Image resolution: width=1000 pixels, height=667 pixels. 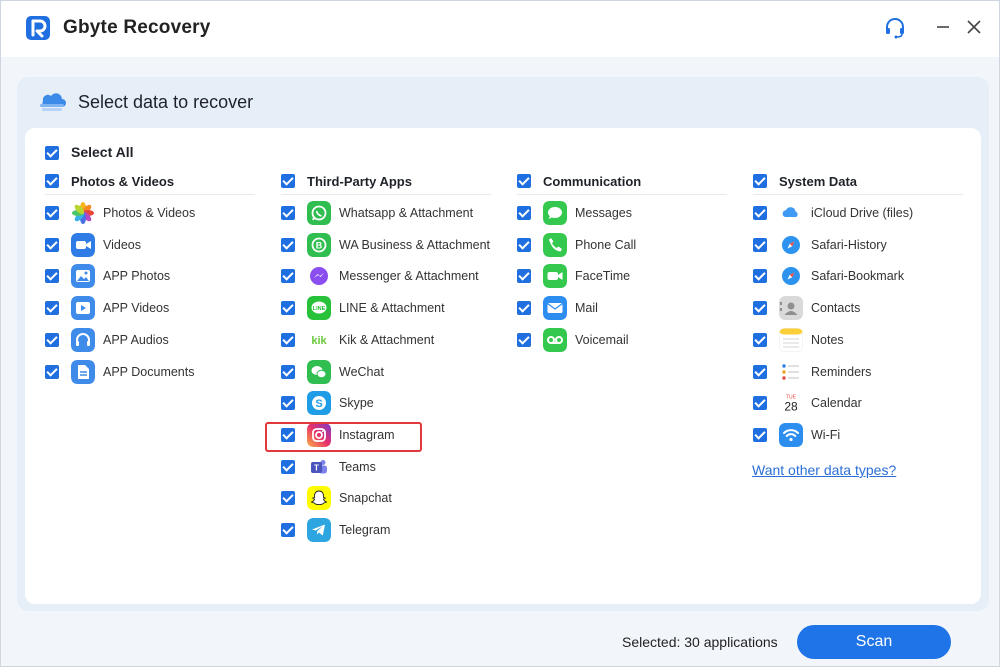 I want to click on item-label: Notes, so click(x=827, y=339).